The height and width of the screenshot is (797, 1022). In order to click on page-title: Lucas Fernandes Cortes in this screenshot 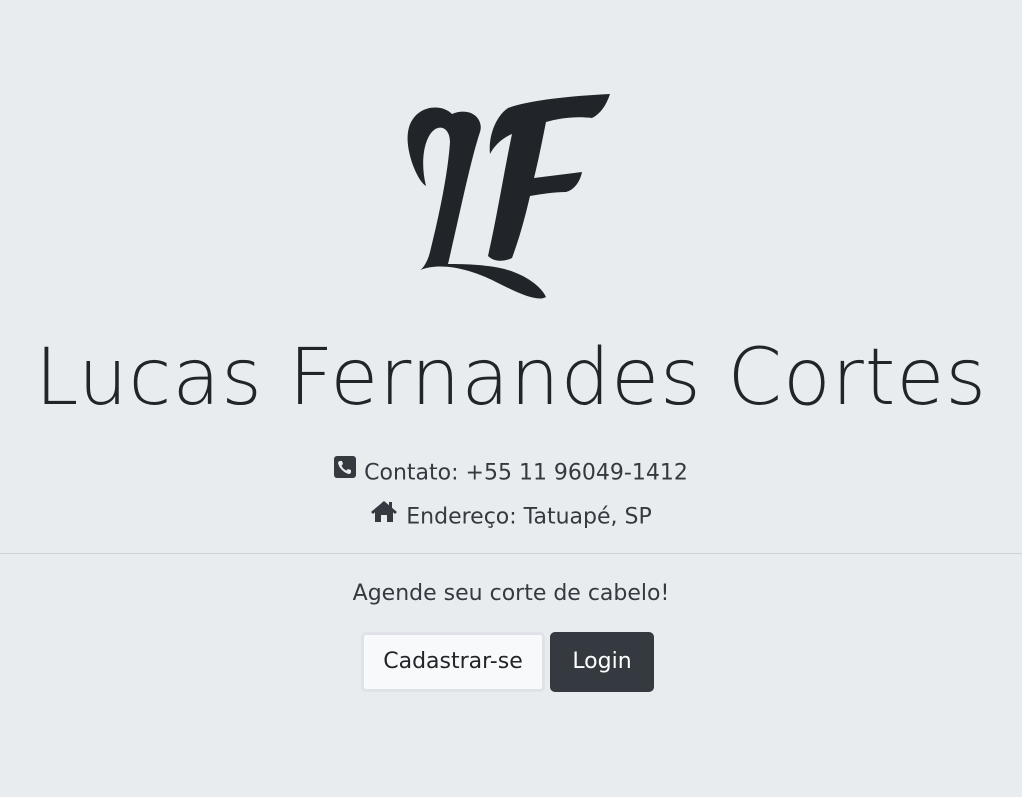, I will do `click(511, 378)`.